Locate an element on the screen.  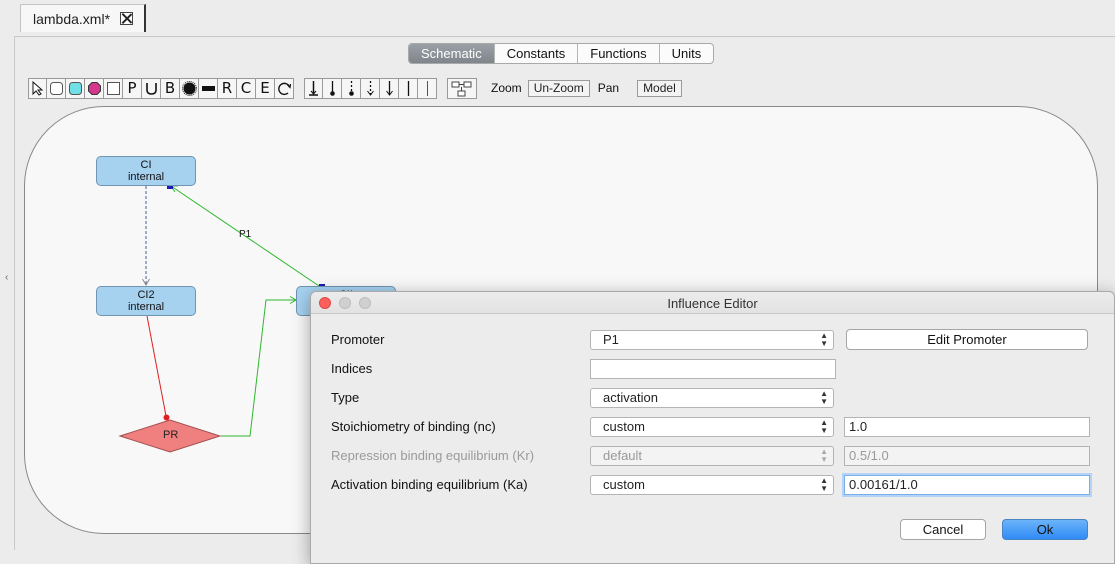
species-ci2: CI2 internal is located at coordinates (146, 301).